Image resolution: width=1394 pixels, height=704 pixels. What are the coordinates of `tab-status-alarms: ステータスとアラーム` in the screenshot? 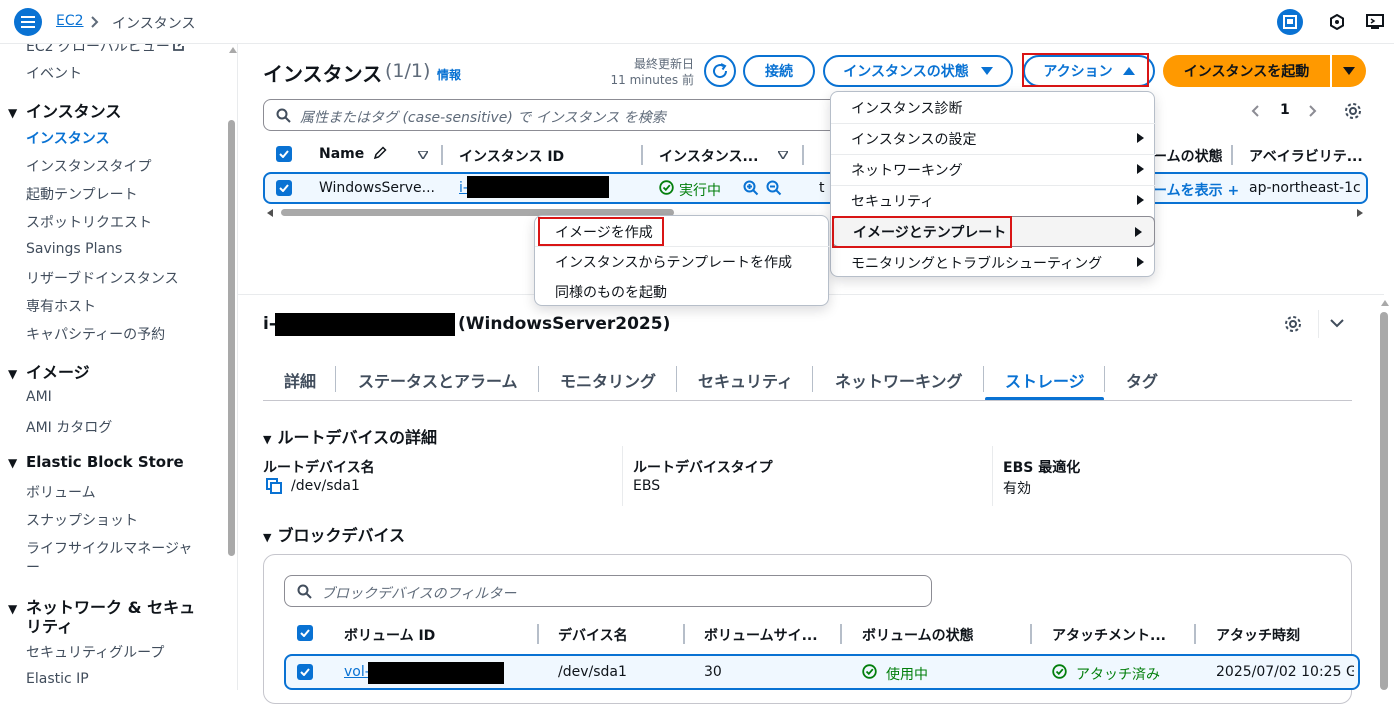 It's located at (438, 380).